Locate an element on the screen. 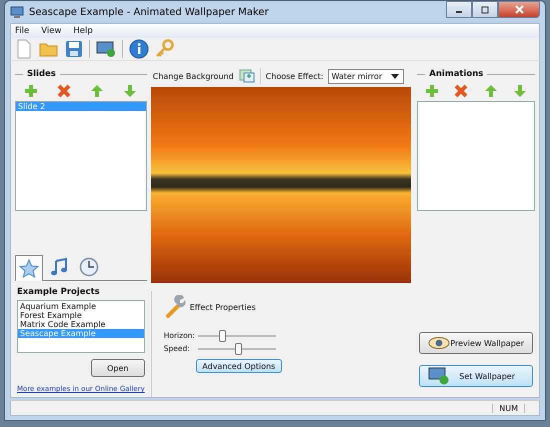  num-lock-indicator: NUM is located at coordinates (508, 408).